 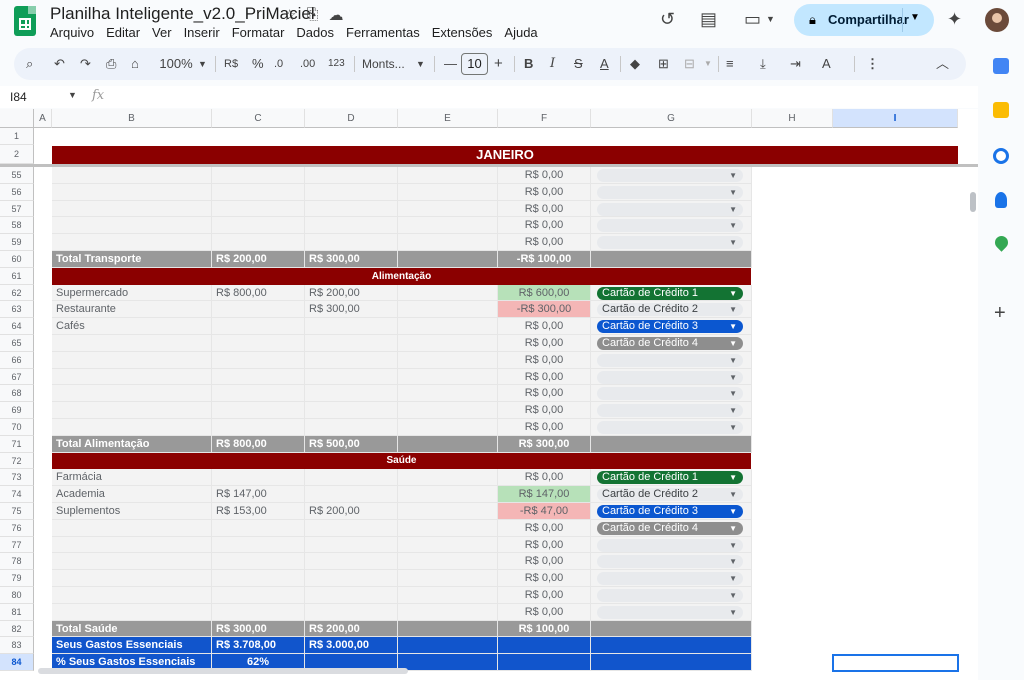 What do you see at coordinates (448, 645) in the screenshot?
I see `cell-e83` at bounding box center [448, 645].